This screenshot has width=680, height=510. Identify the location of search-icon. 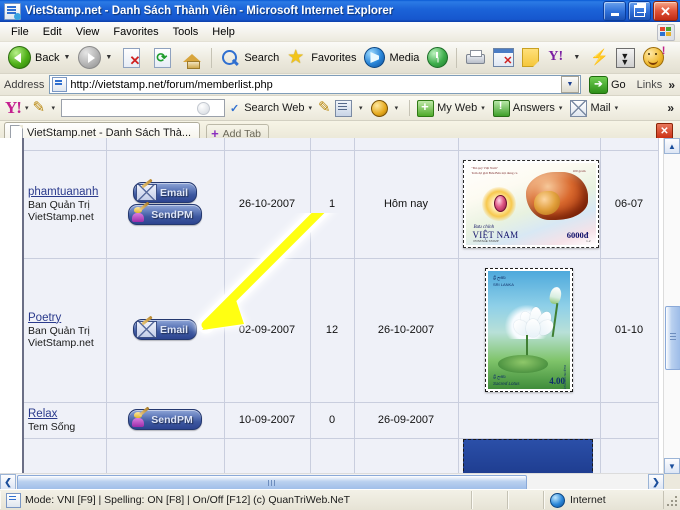
(230, 58).